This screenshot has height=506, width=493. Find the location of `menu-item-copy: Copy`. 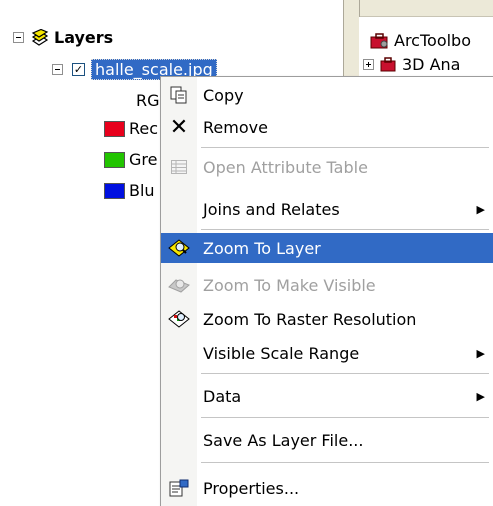

menu-item-copy: Copy is located at coordinates (327, 95).